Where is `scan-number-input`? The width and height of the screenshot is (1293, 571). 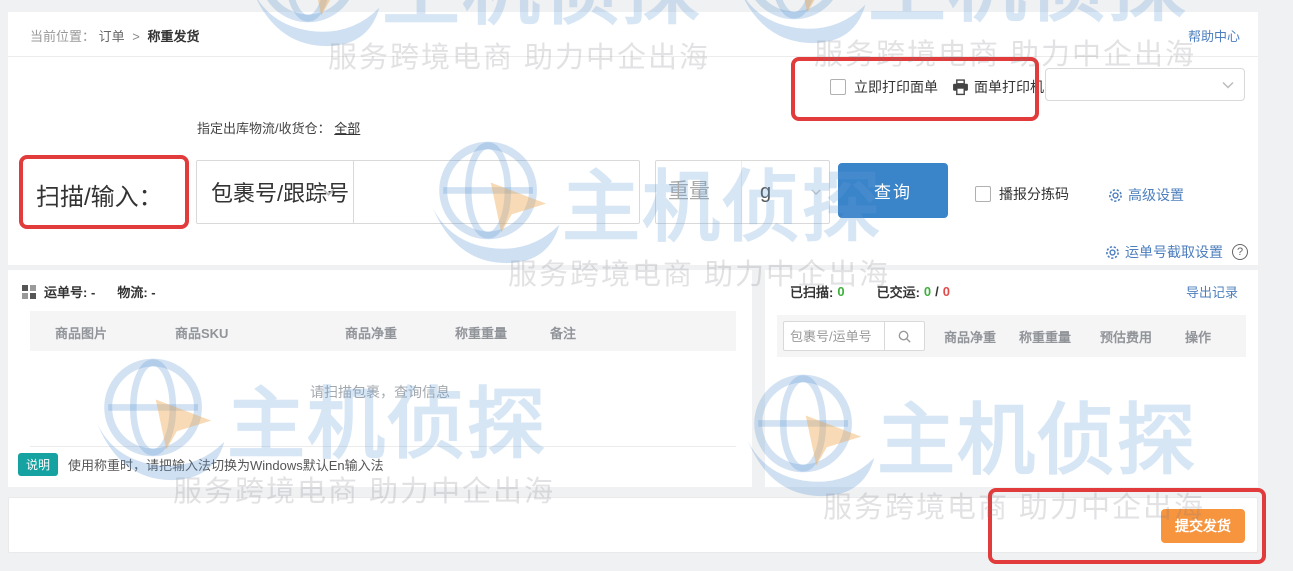 scan-number-input is located at coordinates (496, 192).